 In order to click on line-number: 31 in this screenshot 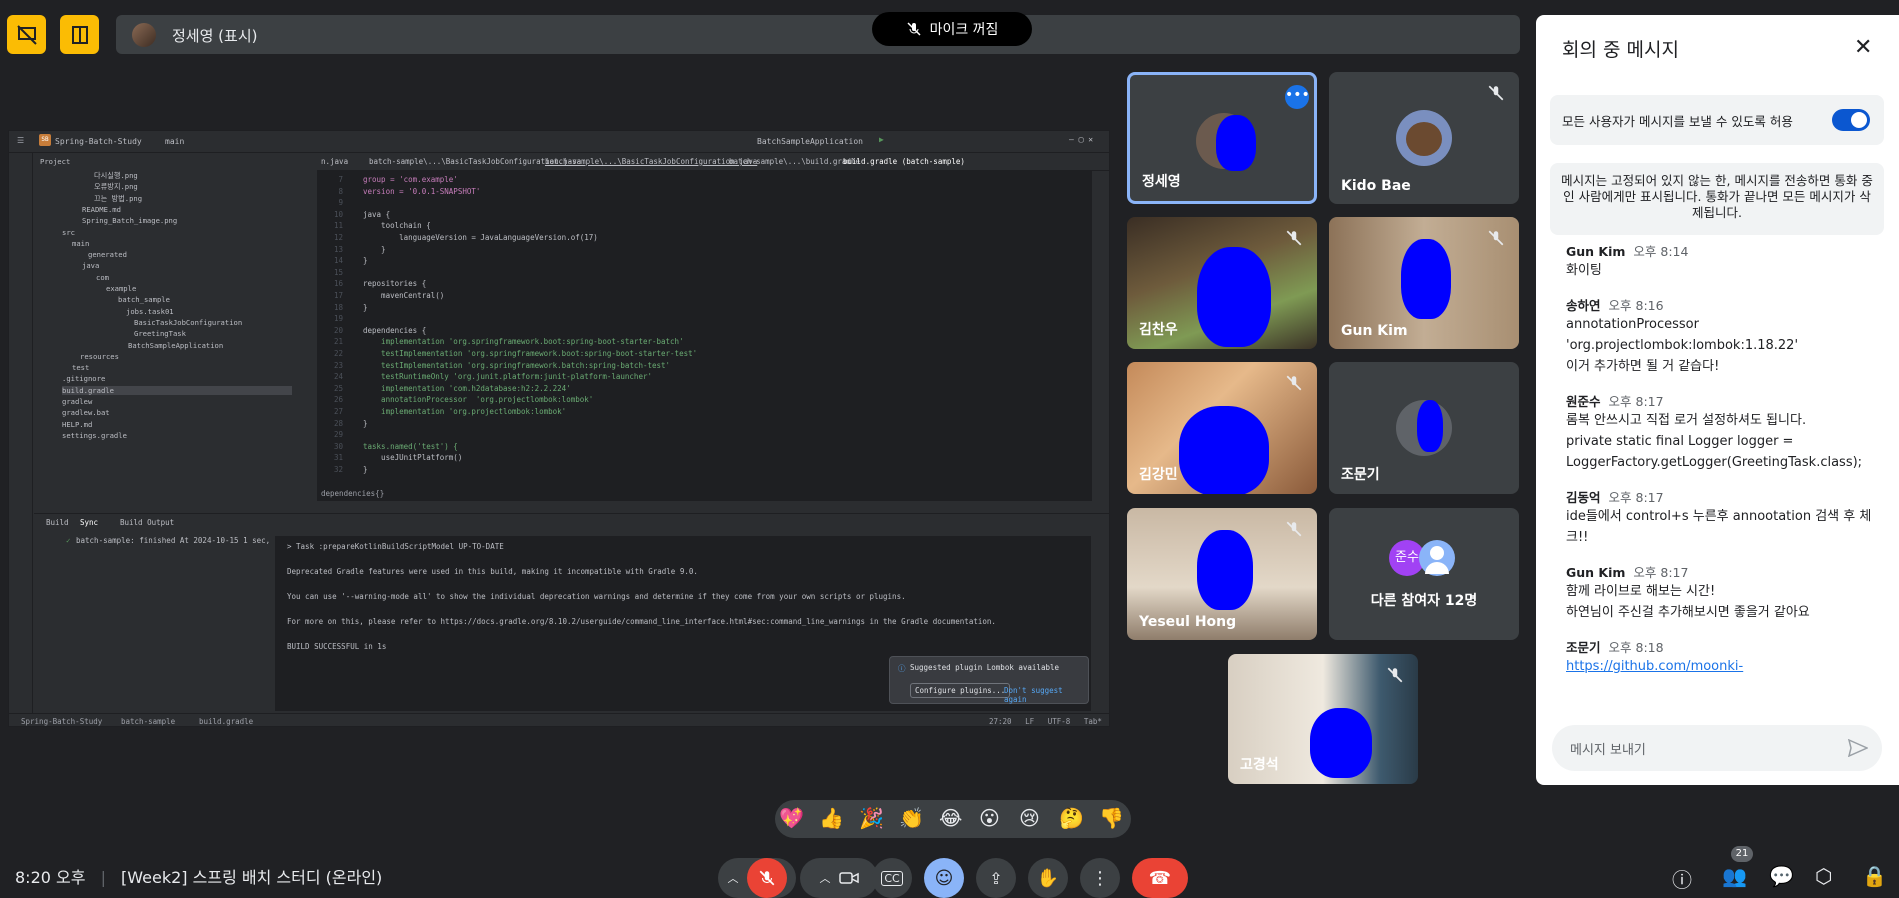, I will do `click(338, 458)`.